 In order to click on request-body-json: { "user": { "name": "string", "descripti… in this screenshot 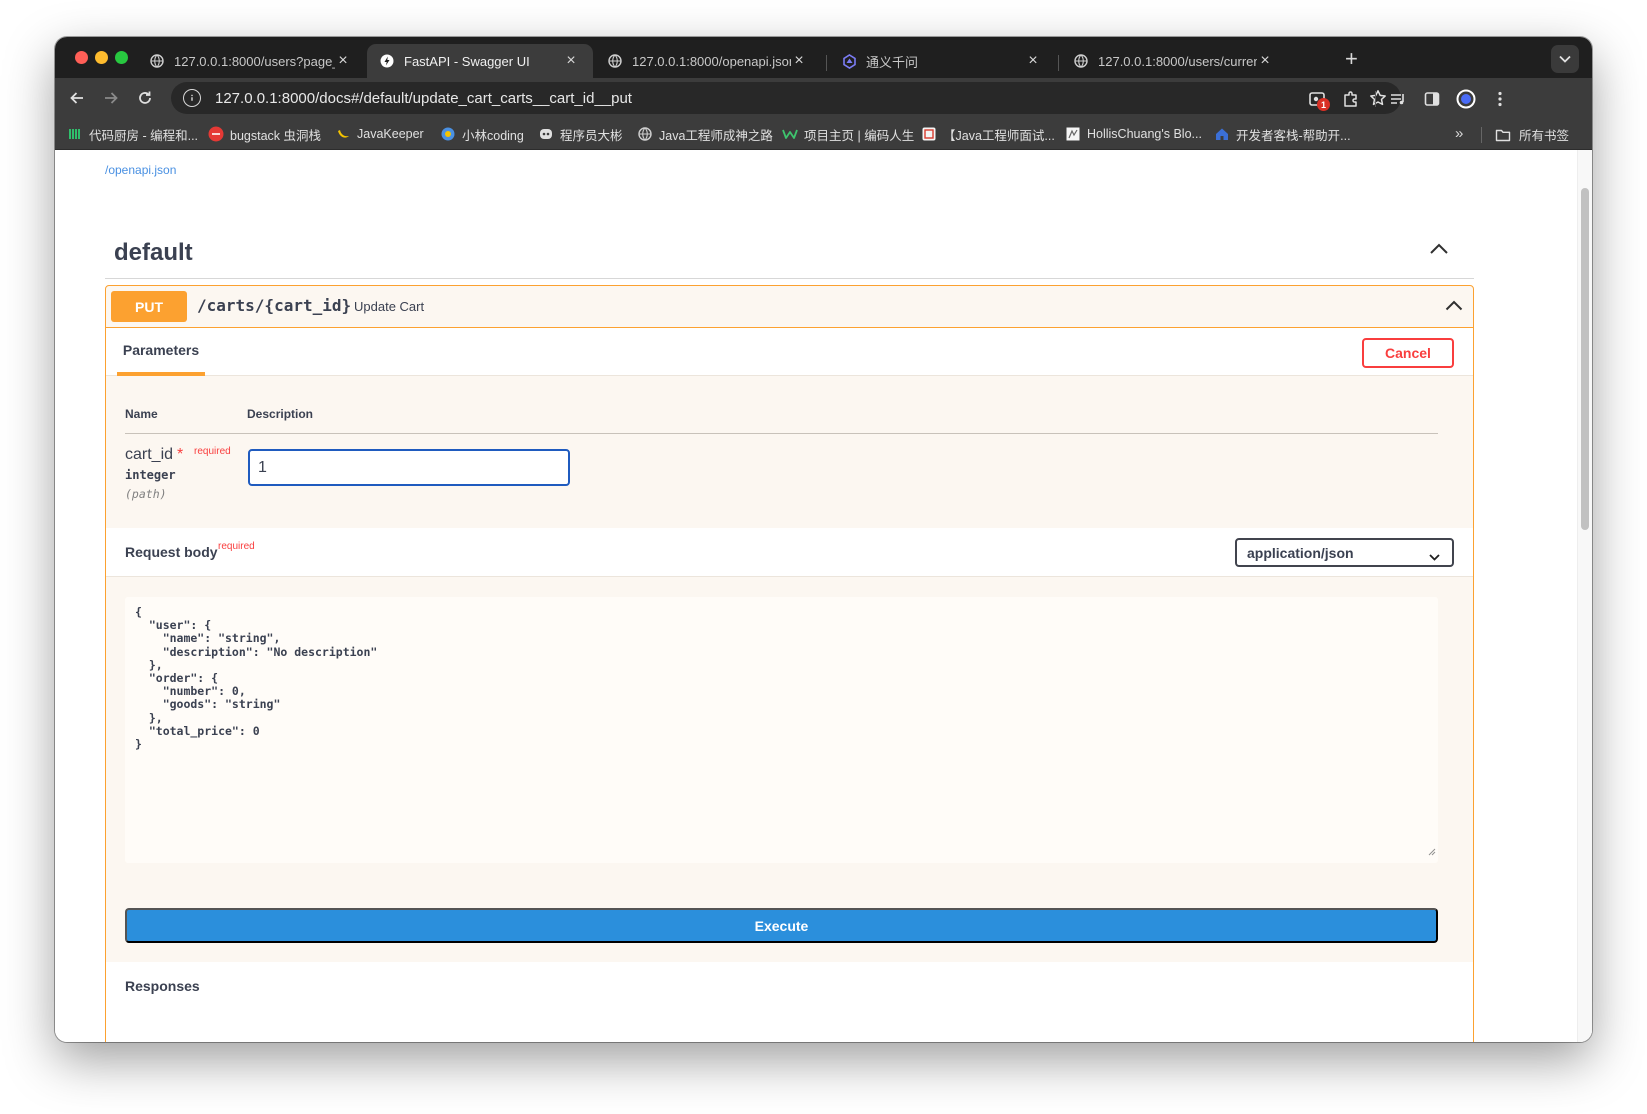, I will do `click(256, 678)`.